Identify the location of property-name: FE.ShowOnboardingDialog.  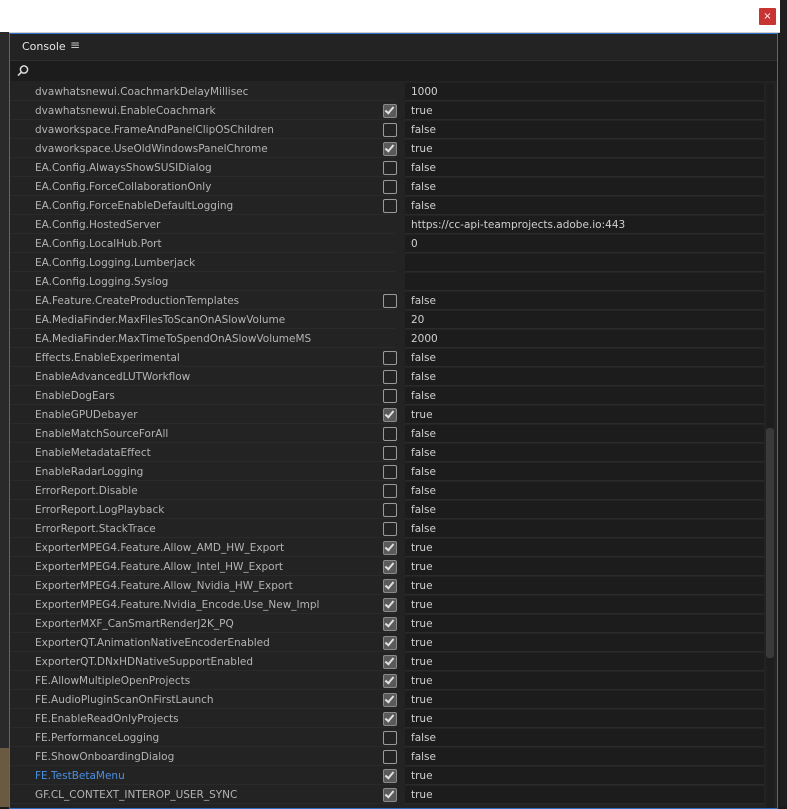
(202, 757).